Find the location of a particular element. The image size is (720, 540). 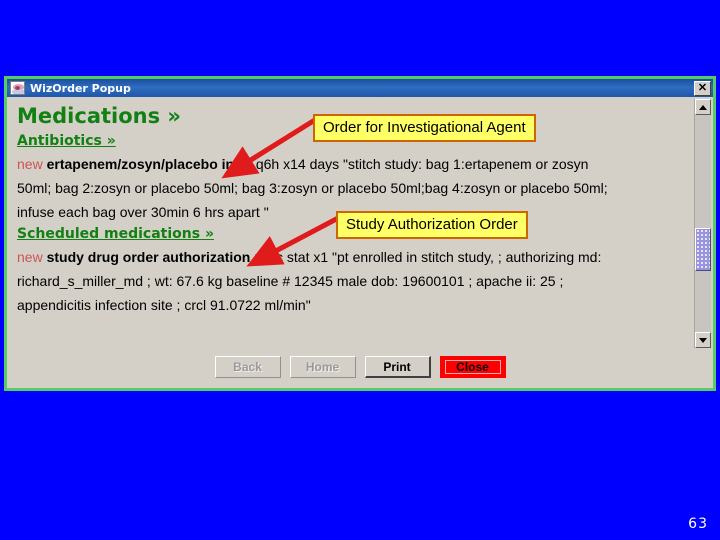

back-button: Back is located at coordinates (247, 367).